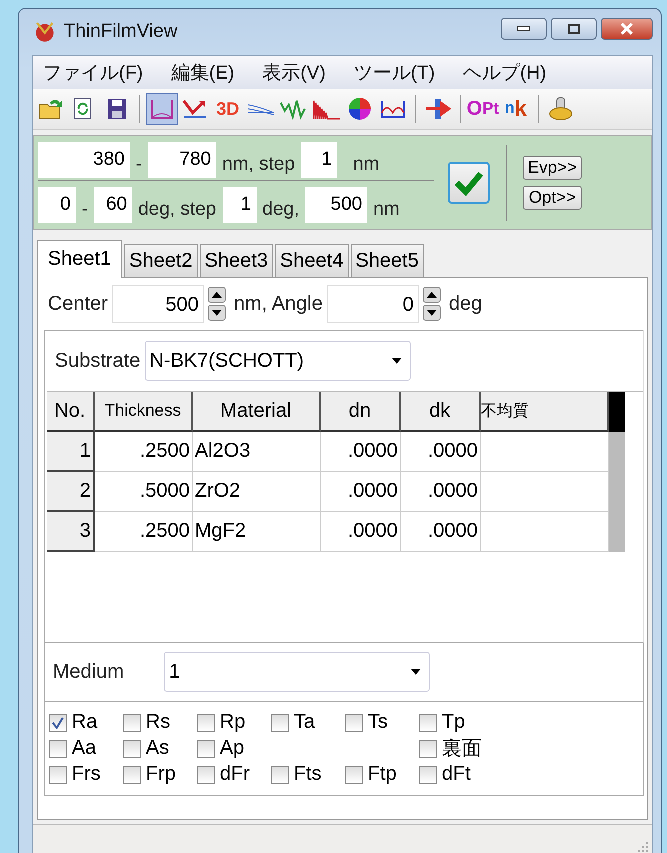 The width and height of the screenshot is (667, 853). What do you see at coordinates (382, 774) in the screenshot?
I see `checkbox-label: Ftp` at bounding box center [382, 774].